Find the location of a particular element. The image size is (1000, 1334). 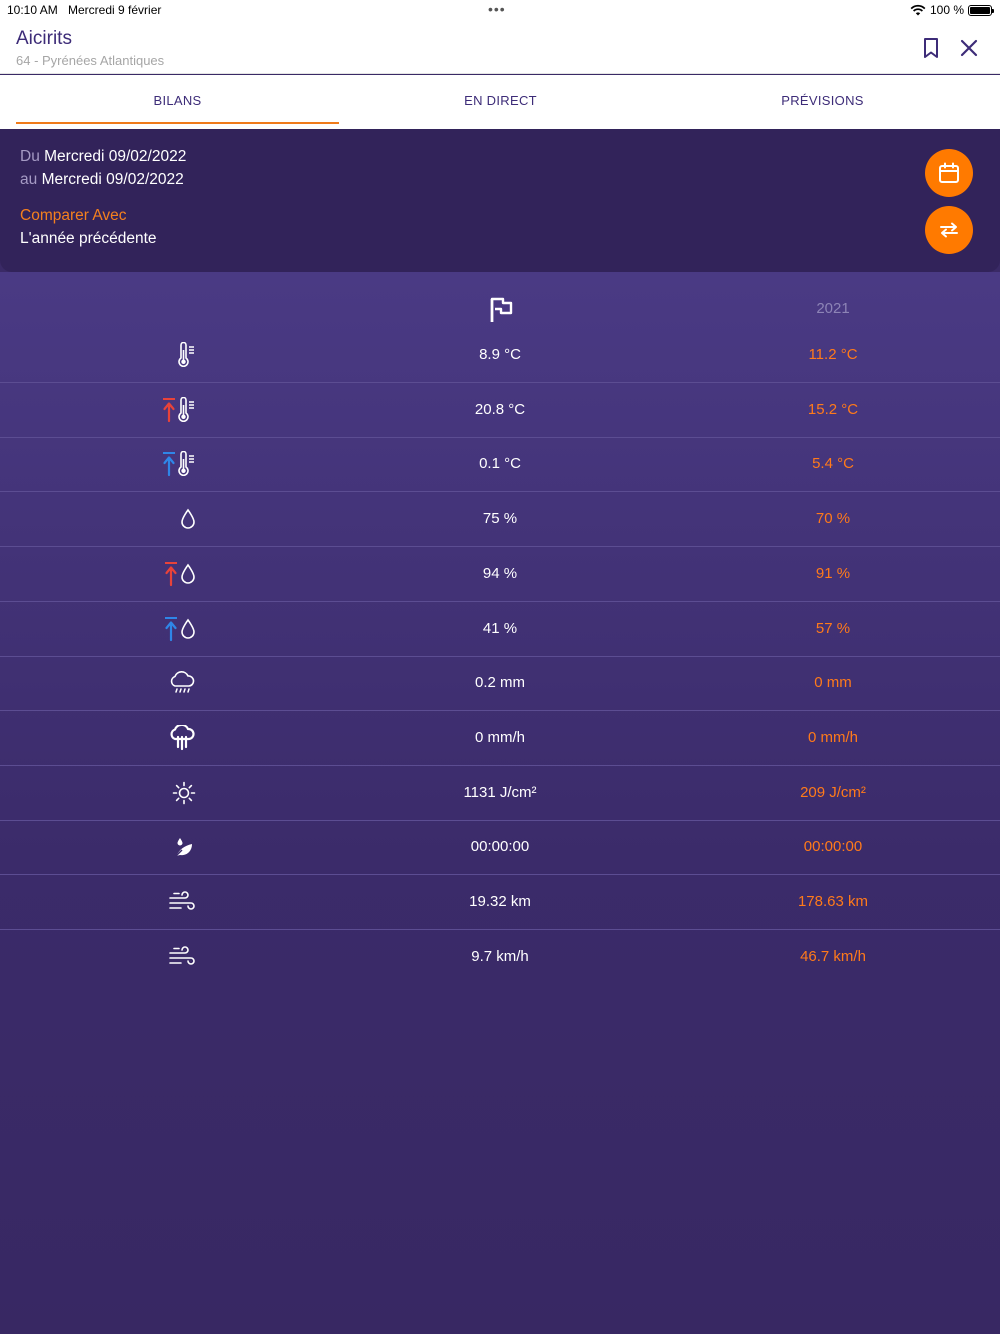

previous-year-value: 11.2 °C is located at coordinates (833, 354).